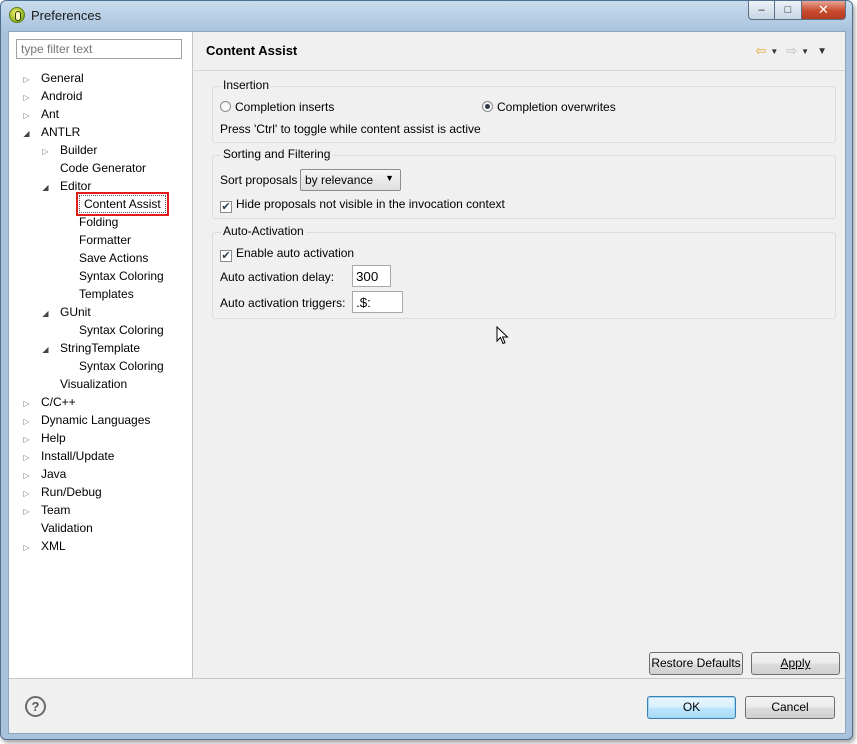 This screenshot has width=857, height=744. I want to click on help-icon: ?, so click(35, 706).